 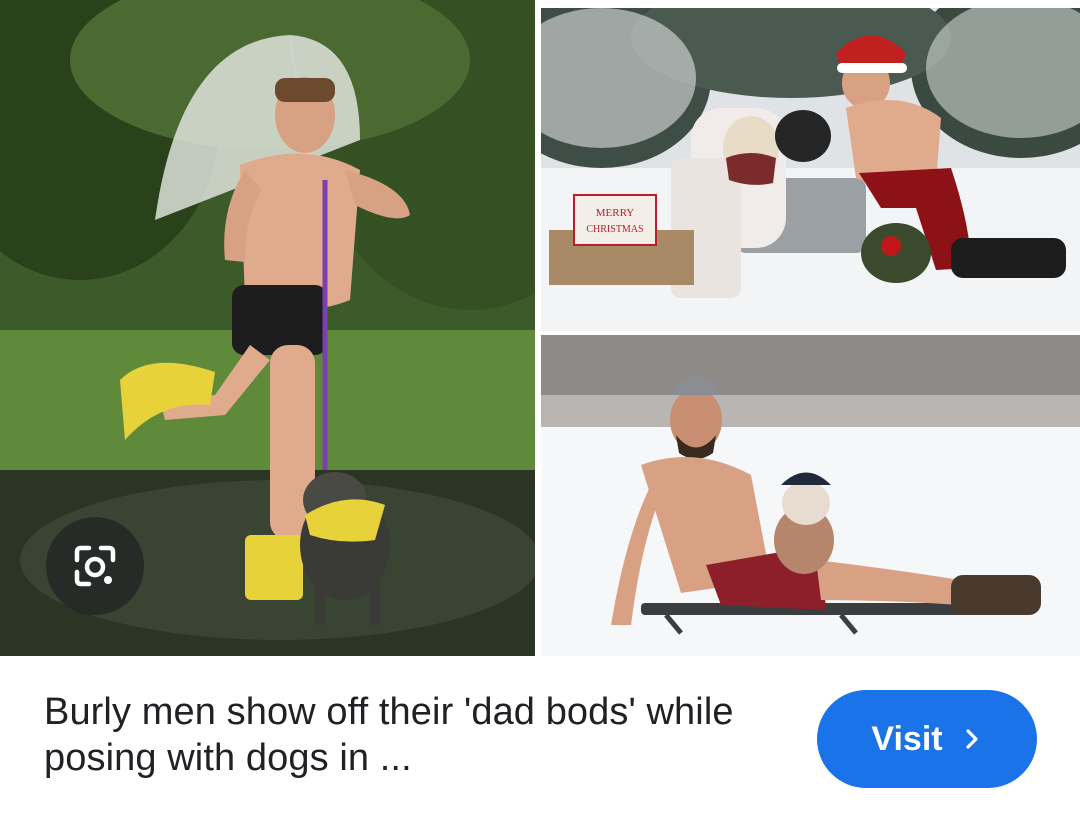 I want to click on lens-search-button, so click(x=95, y=566).